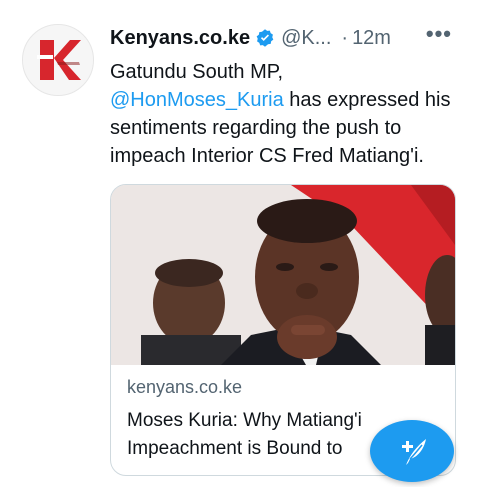 The height and width of the screenshot is (487, 480). Describe the element at coordinates (265, 38) in the screenshot. I see `verified-badge-icon` at that location.